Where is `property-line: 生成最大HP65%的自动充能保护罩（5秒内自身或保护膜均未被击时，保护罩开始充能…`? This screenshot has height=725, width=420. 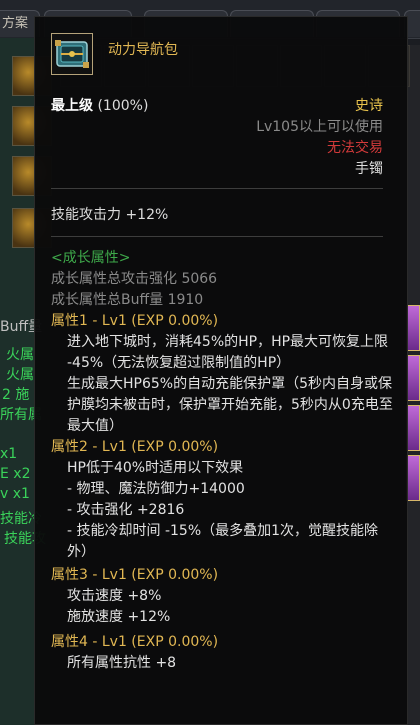
property-line: 生成最大HP65%的自动充能保护罩（5秒内自身或保护膜均未被击时，保护罩开始充能… is located at coordinates (230, 405).